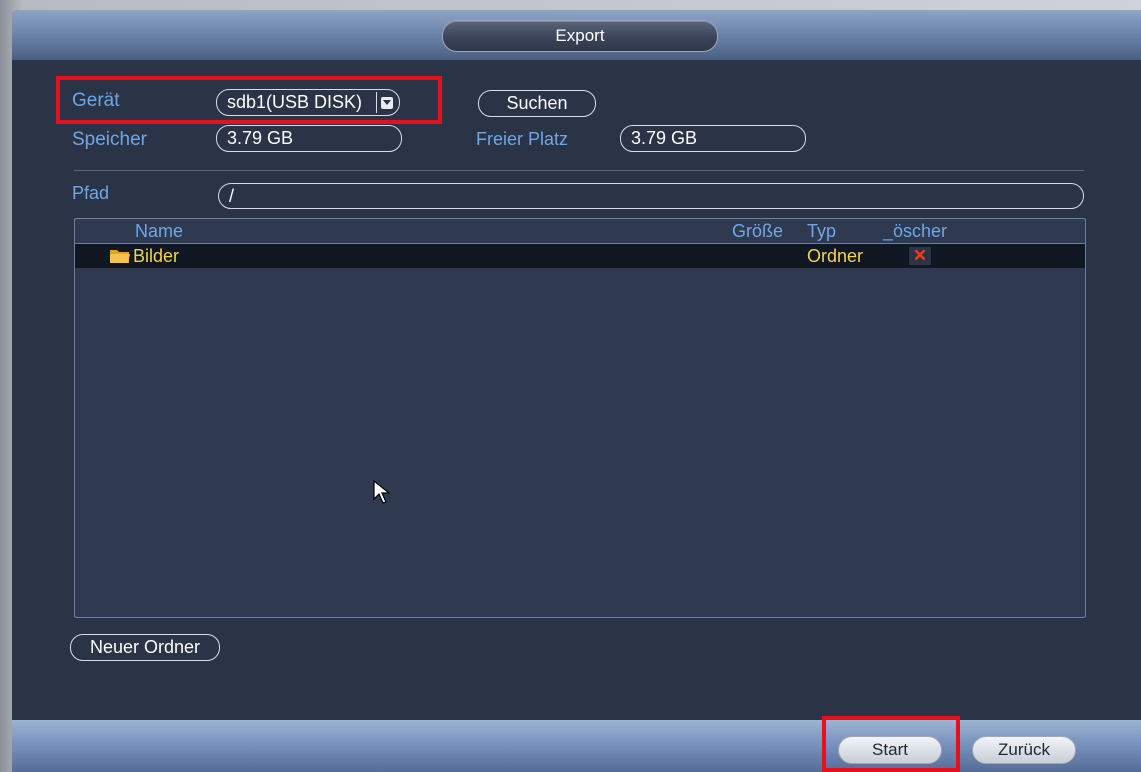 The height and width of the screenshot is (772, 1141). I want to click on dialog-title: Export, so click(580, 36).